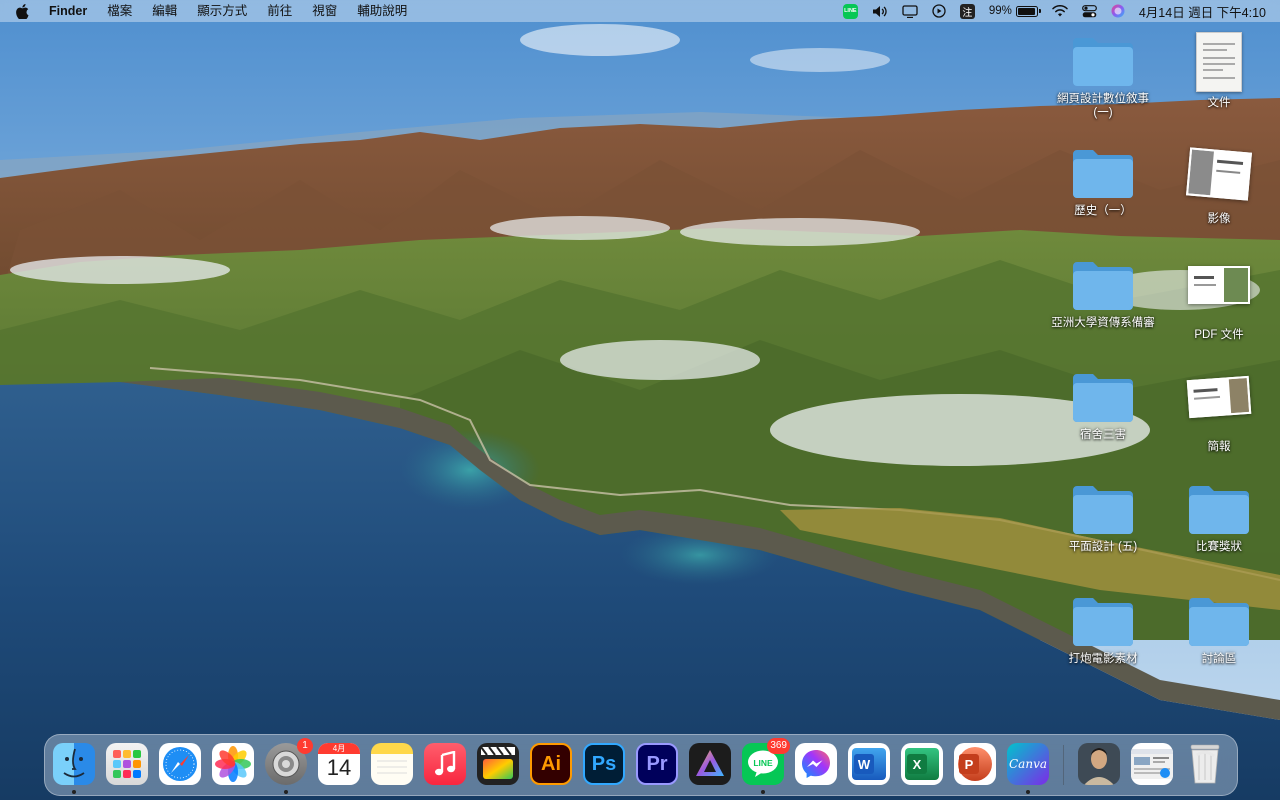  I want to click on word-label: W, so click(864, 764).